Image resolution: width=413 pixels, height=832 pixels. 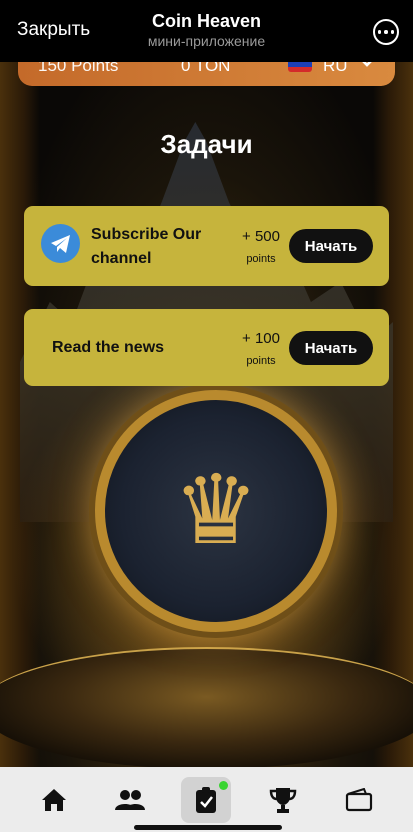 I want to click on tab-wallet, so click(x=359, y=800).